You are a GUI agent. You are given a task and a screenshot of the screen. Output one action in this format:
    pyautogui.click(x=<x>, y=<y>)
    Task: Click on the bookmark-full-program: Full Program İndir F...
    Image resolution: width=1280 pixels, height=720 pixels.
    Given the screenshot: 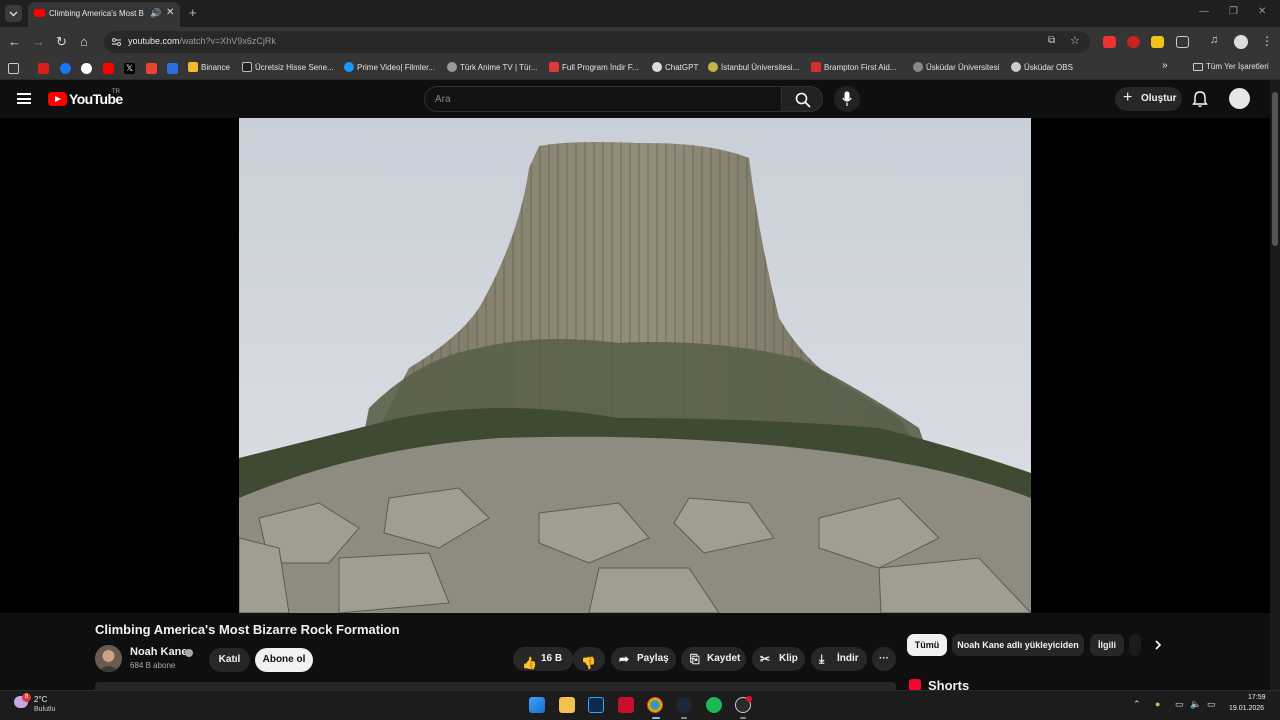 What is the action you would take?
    pyautogui.click(x=593, y=67)
    